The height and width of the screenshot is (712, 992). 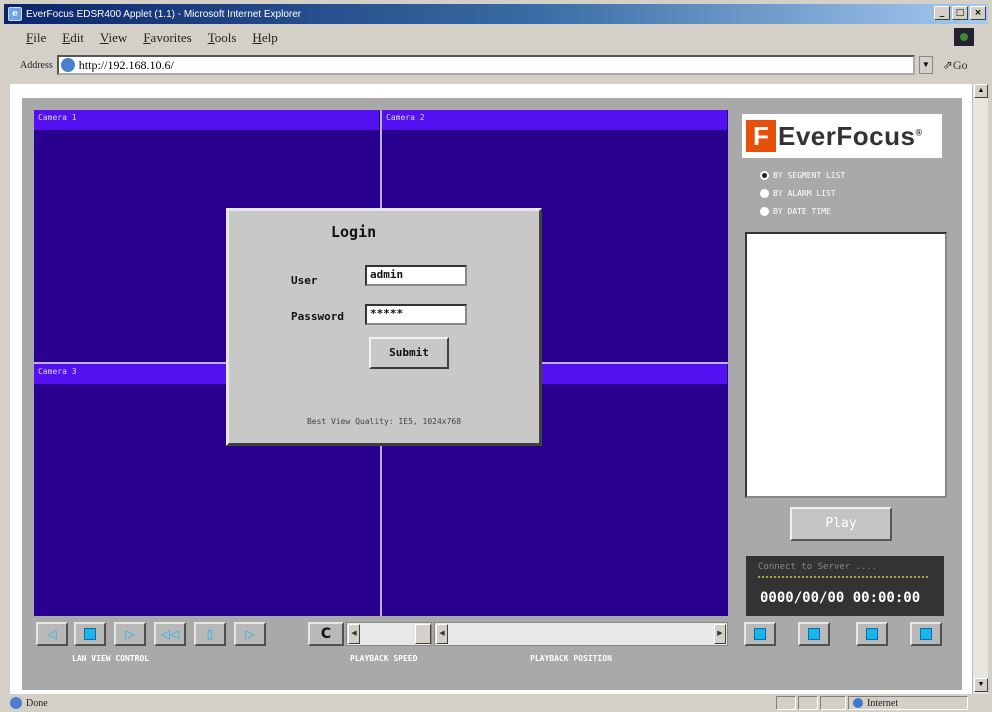 I want to click on logo-text: EverFocus®, so click(x=850, y=136).